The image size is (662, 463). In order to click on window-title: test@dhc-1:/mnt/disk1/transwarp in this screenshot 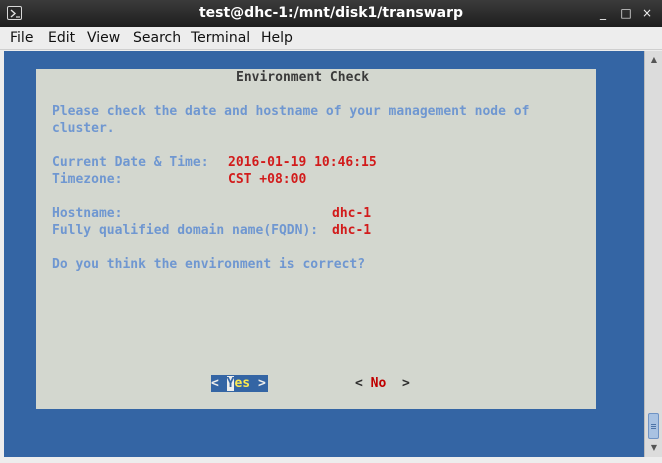, I will do `click(331, 13)`.